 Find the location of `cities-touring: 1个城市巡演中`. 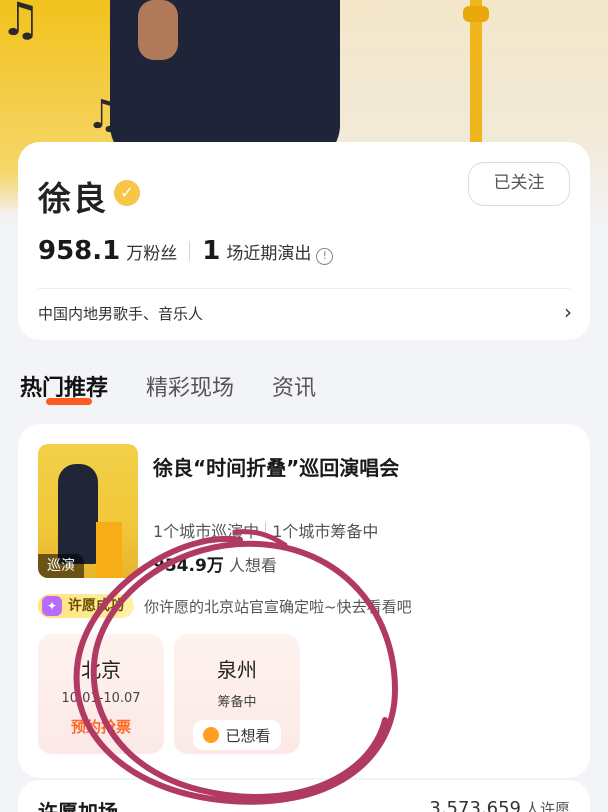

cities-touring: 1个城市巡演中 is located at coordinates (206, 531).